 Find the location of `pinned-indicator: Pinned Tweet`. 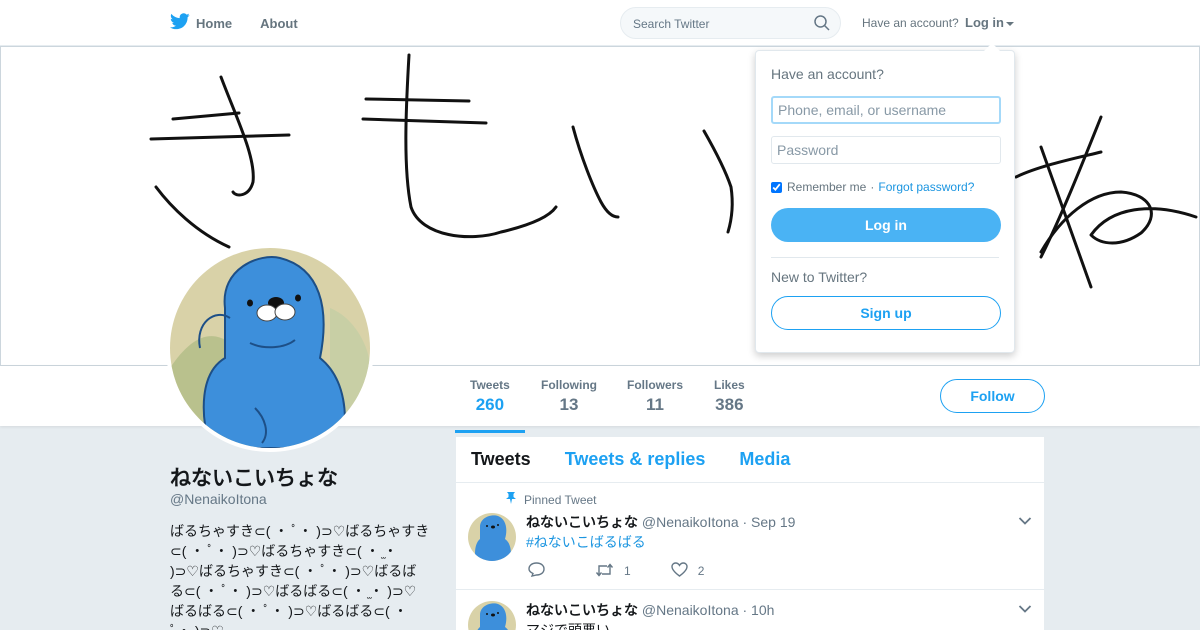

pinned-indicator: Pinned Tweet is located at coordinates (551, 499).